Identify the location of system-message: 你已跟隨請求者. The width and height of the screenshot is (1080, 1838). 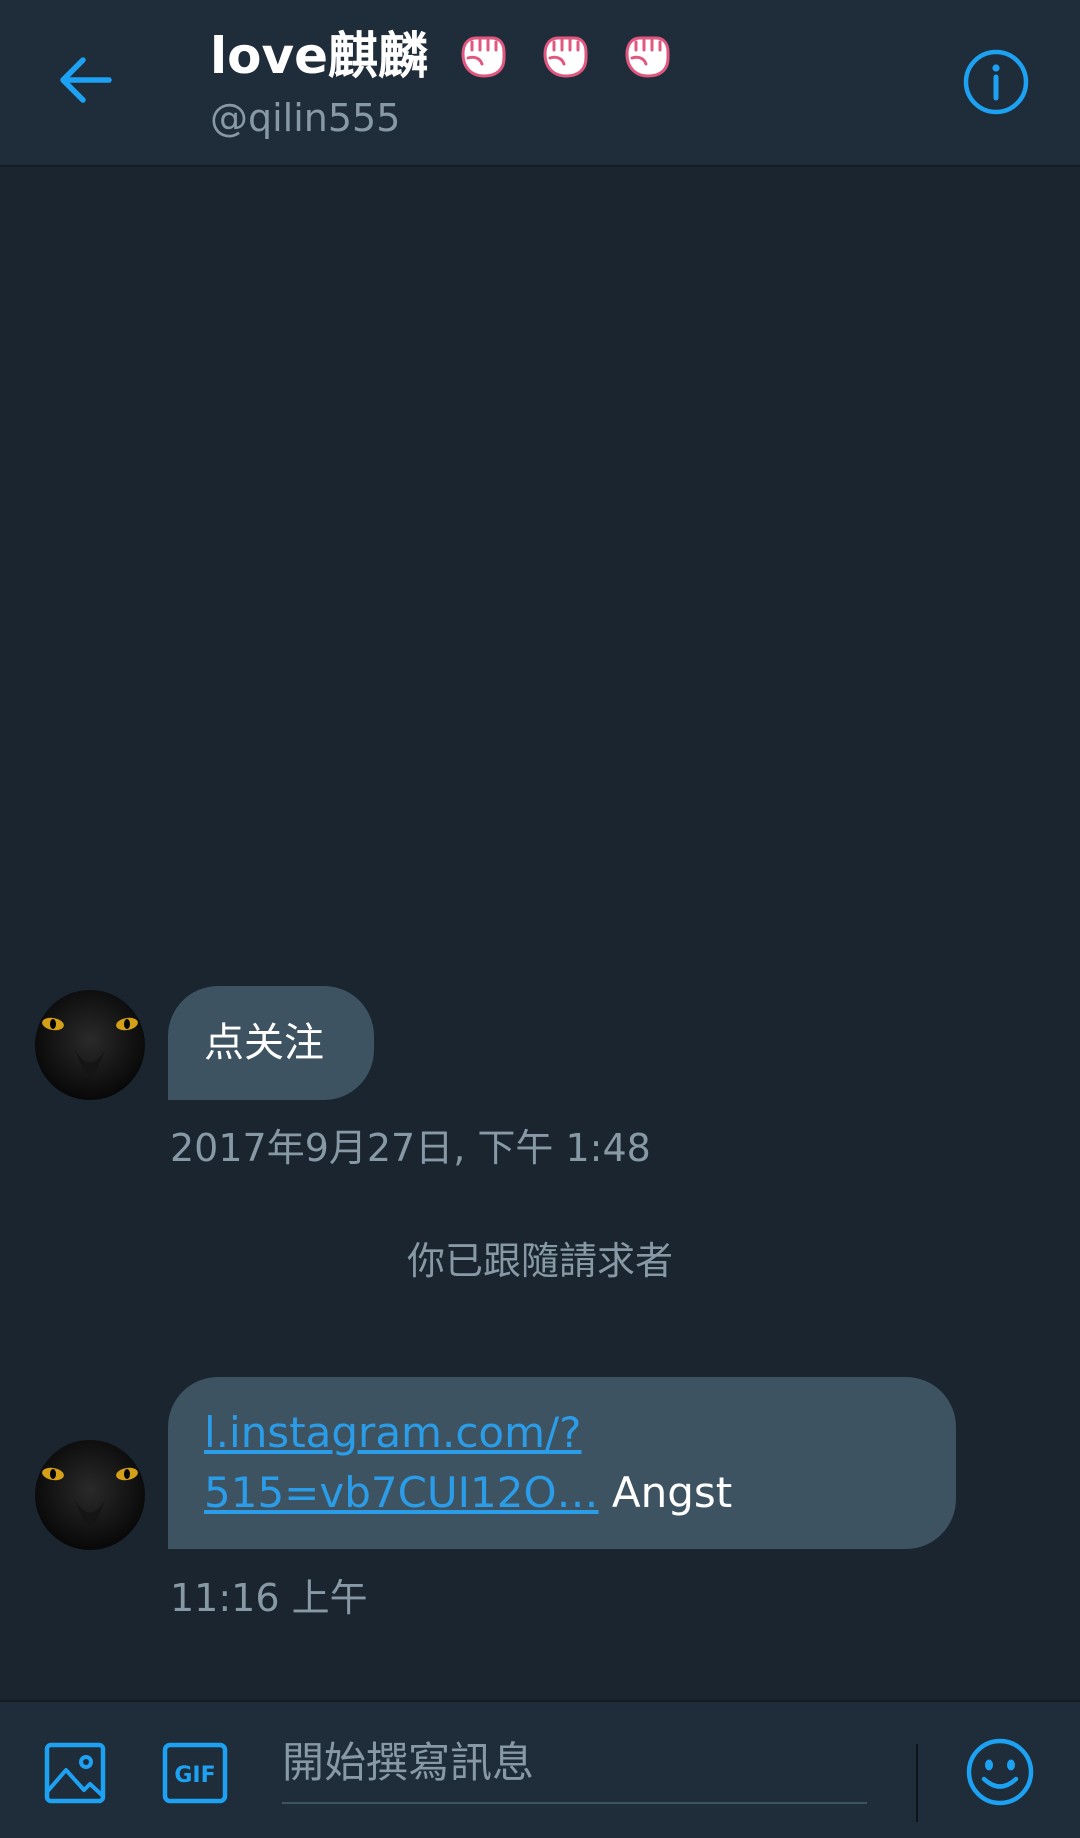
(539, 1261).